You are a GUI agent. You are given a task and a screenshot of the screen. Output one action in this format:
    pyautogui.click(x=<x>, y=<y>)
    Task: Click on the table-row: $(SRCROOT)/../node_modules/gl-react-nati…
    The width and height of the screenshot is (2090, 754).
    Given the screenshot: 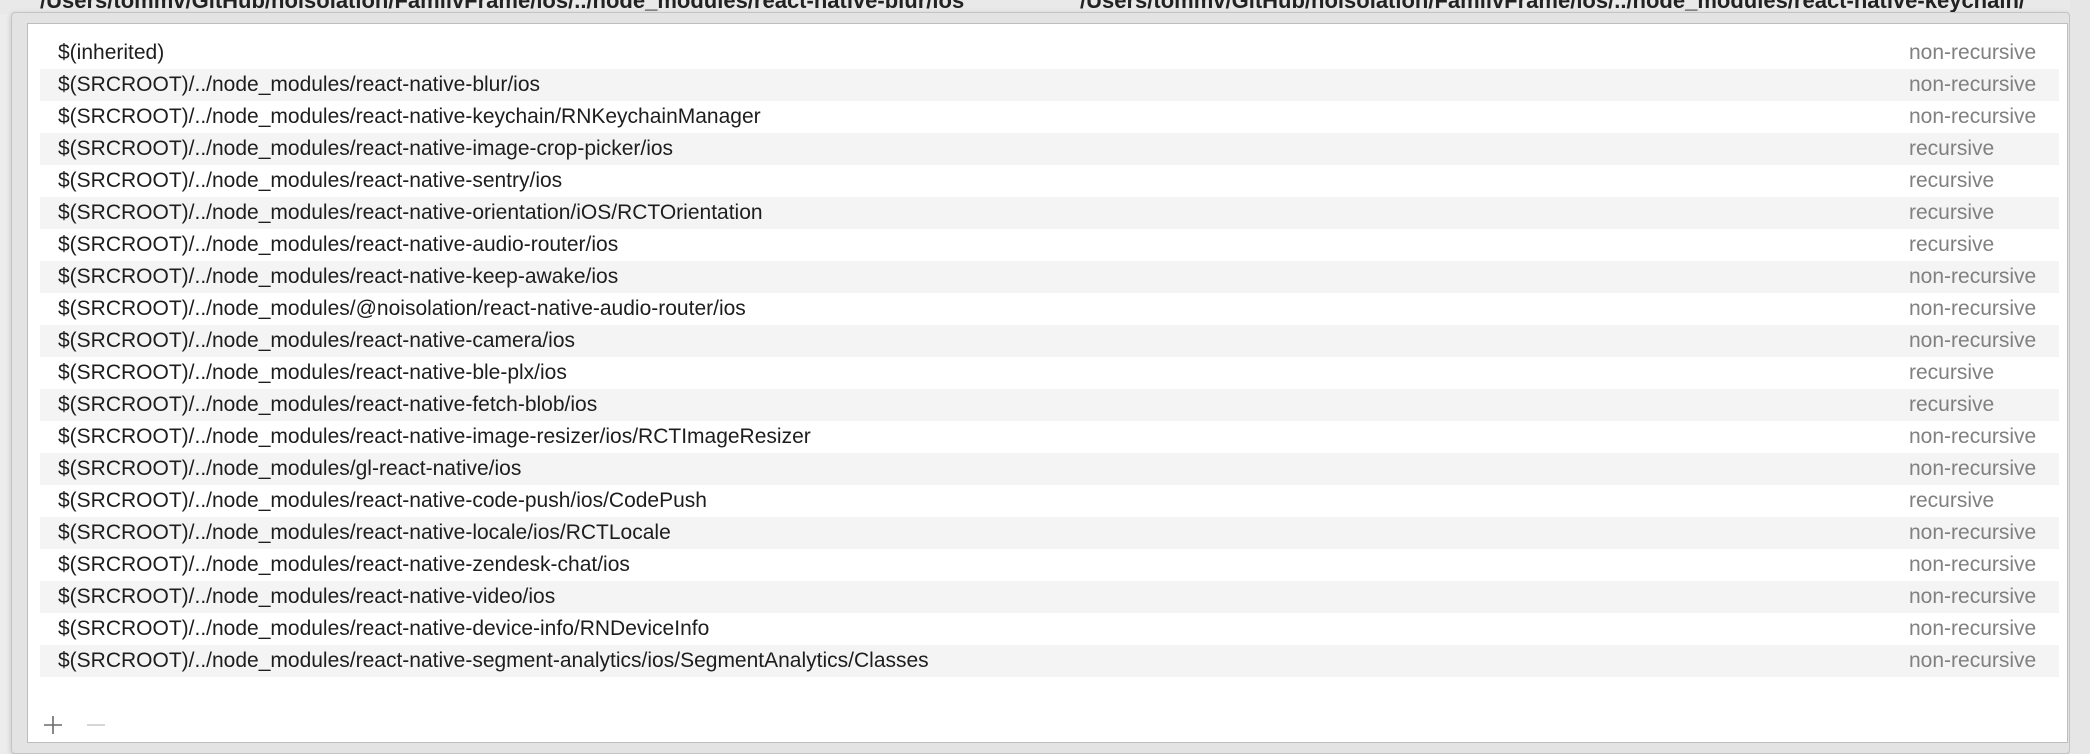 What is the action you would take?
    pyautogui.click(x=1063, y=469)
    